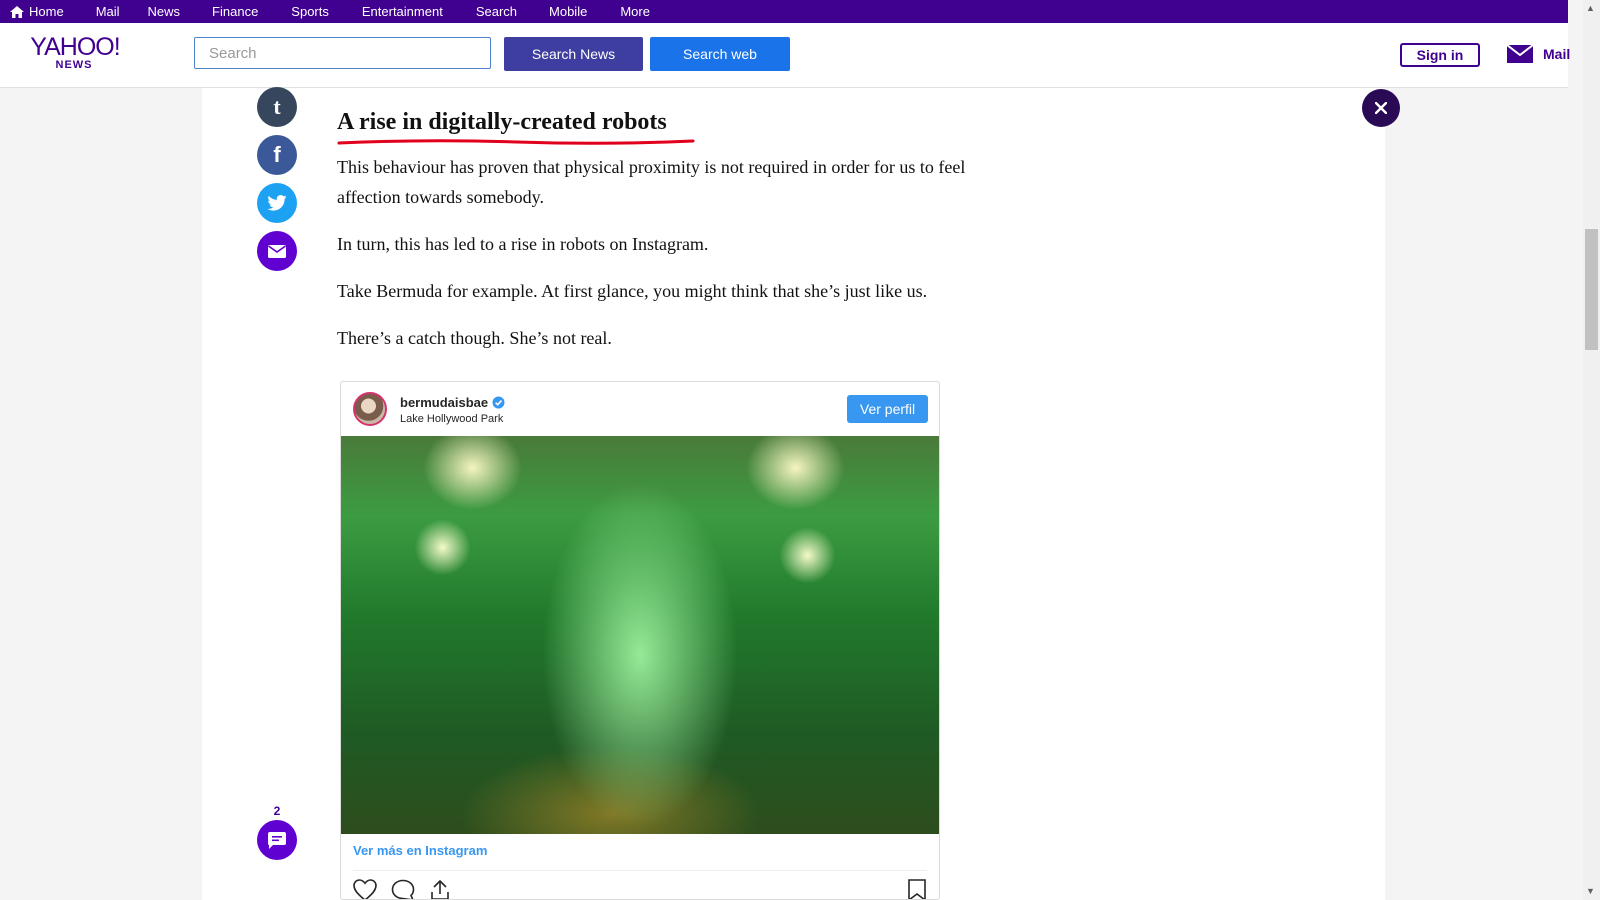 Image resolution: width=1600 pixels, height=900 pixels. Describe the element at coordinates (1557, 54) in the screenshot. I see `mail-link-label: Mail` at that location.